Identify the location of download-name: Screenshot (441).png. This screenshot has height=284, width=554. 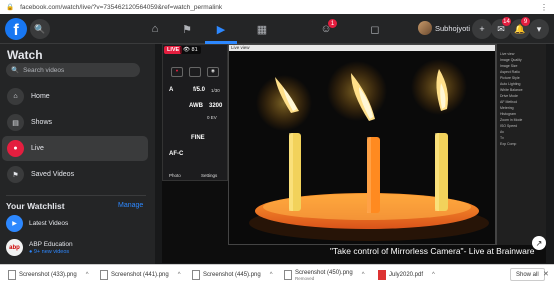
(140, 275).